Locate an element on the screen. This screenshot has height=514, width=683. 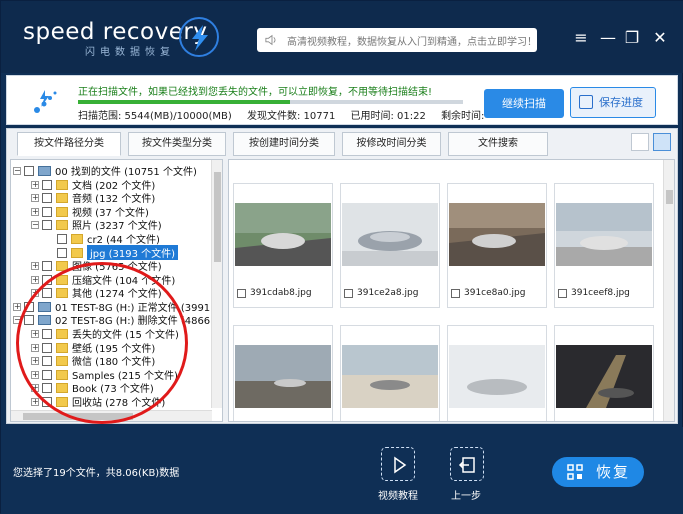
tree-drive: − 02 TEST-8G (H:) 删除文件 (4866 个 is located at coordinates (118, 320).